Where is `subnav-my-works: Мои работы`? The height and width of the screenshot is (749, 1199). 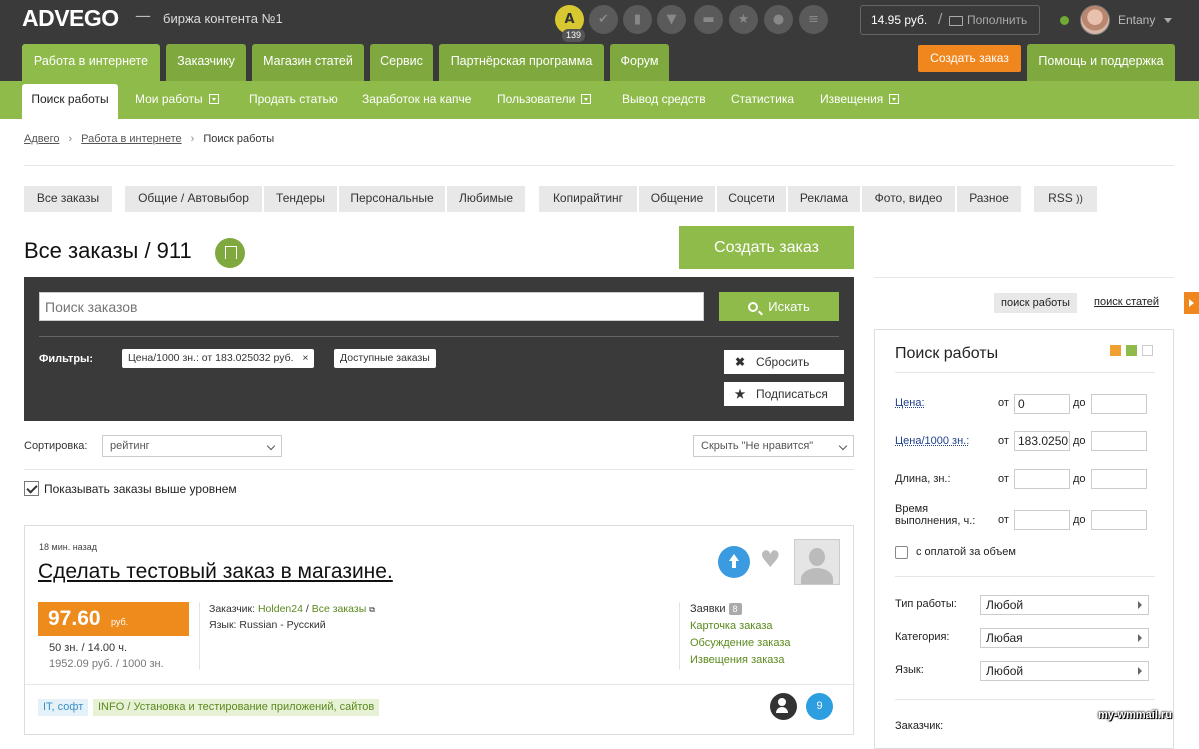
subnav-my-works: Мои работы is located at coordinates (177, 100).